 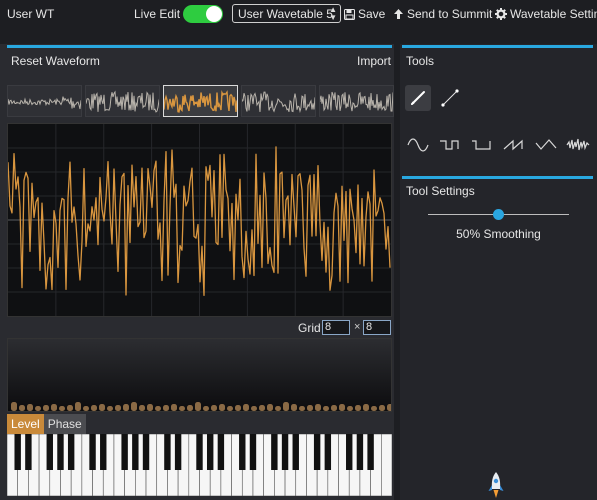 What do you see at coordinates (418, 145) in the screenshot?
I see `sine-shape-button` at bounding box center [418, 145].